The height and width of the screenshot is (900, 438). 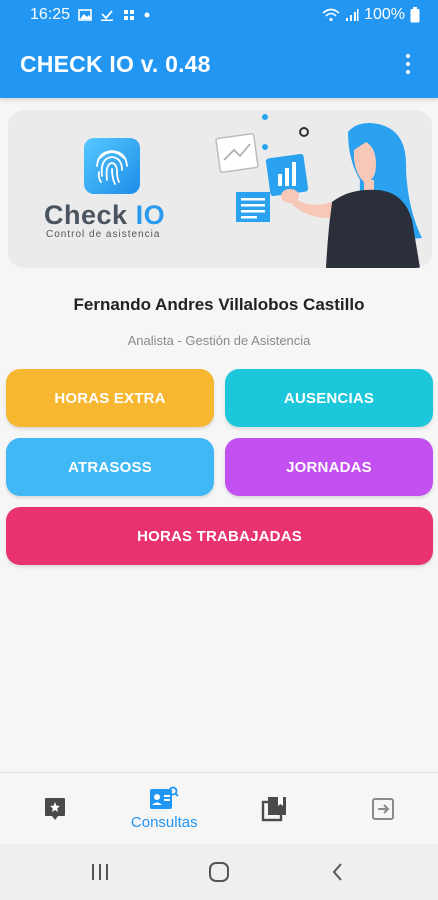 I want to click on logo-word: Check, so click(x=86, y=215).